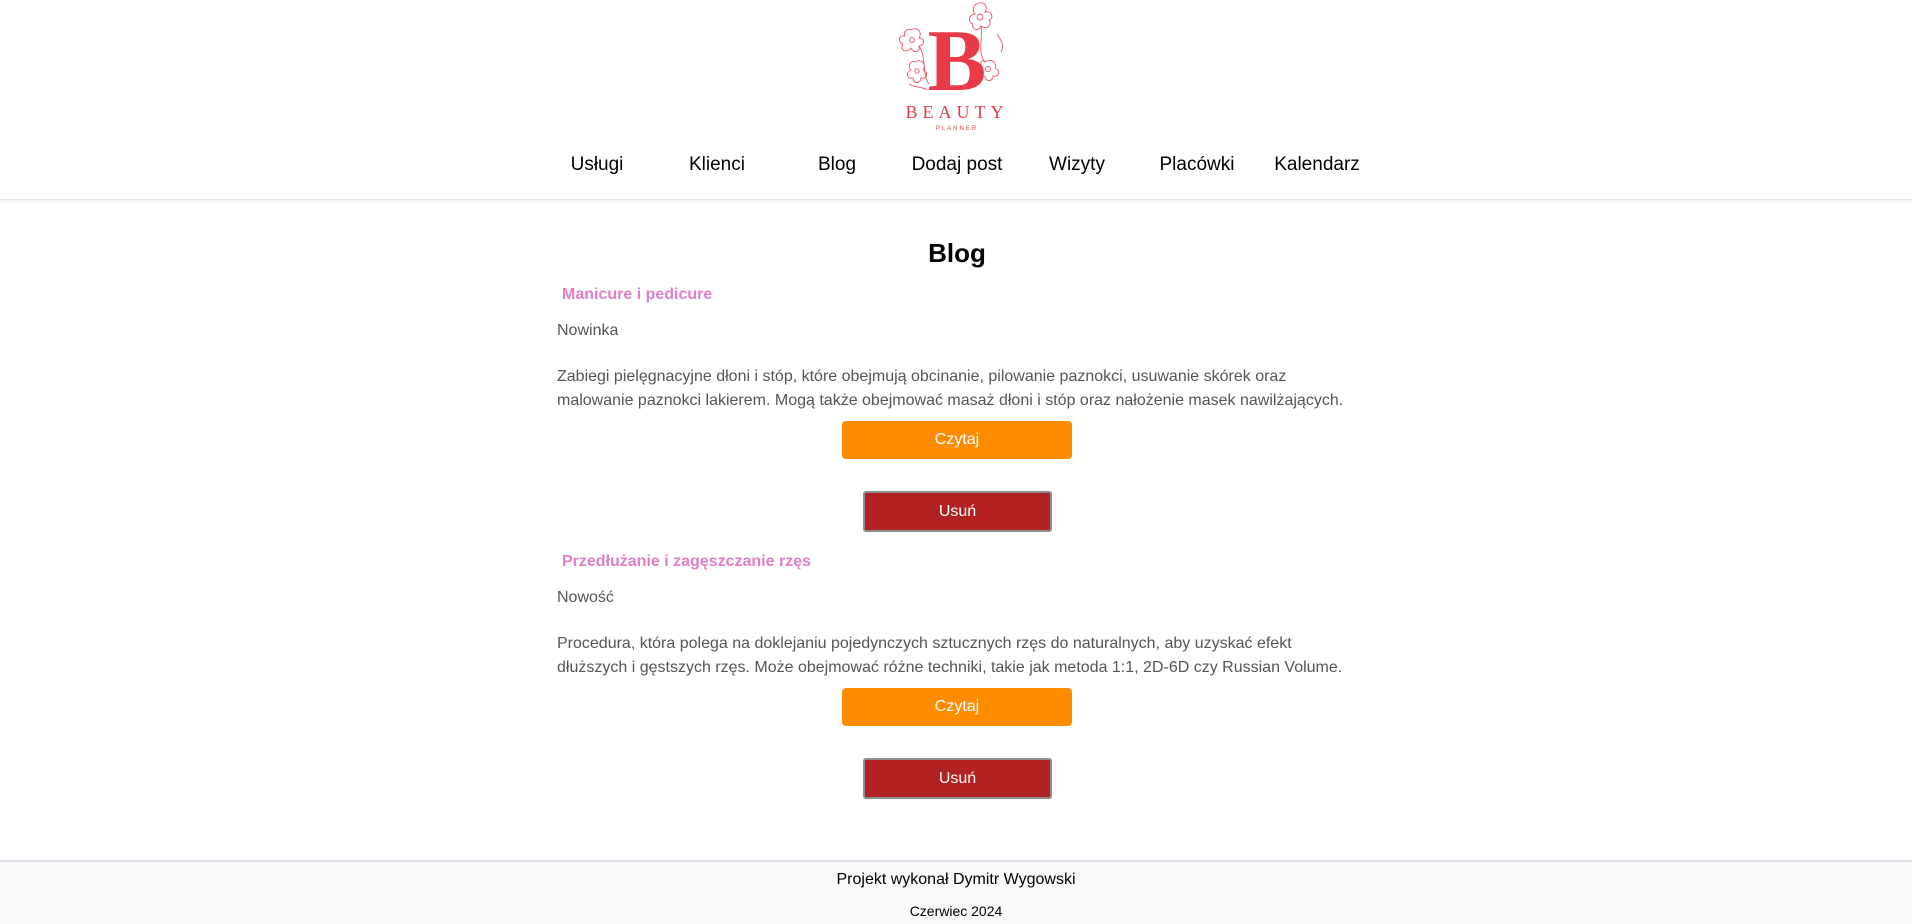 Image resolution: width=1912 pixels, height=924 pixels. What do you see at coordinates (957, 112) in the screenshot?
I see `logo-name: BEAUTY` at bounding box center [957, 112].